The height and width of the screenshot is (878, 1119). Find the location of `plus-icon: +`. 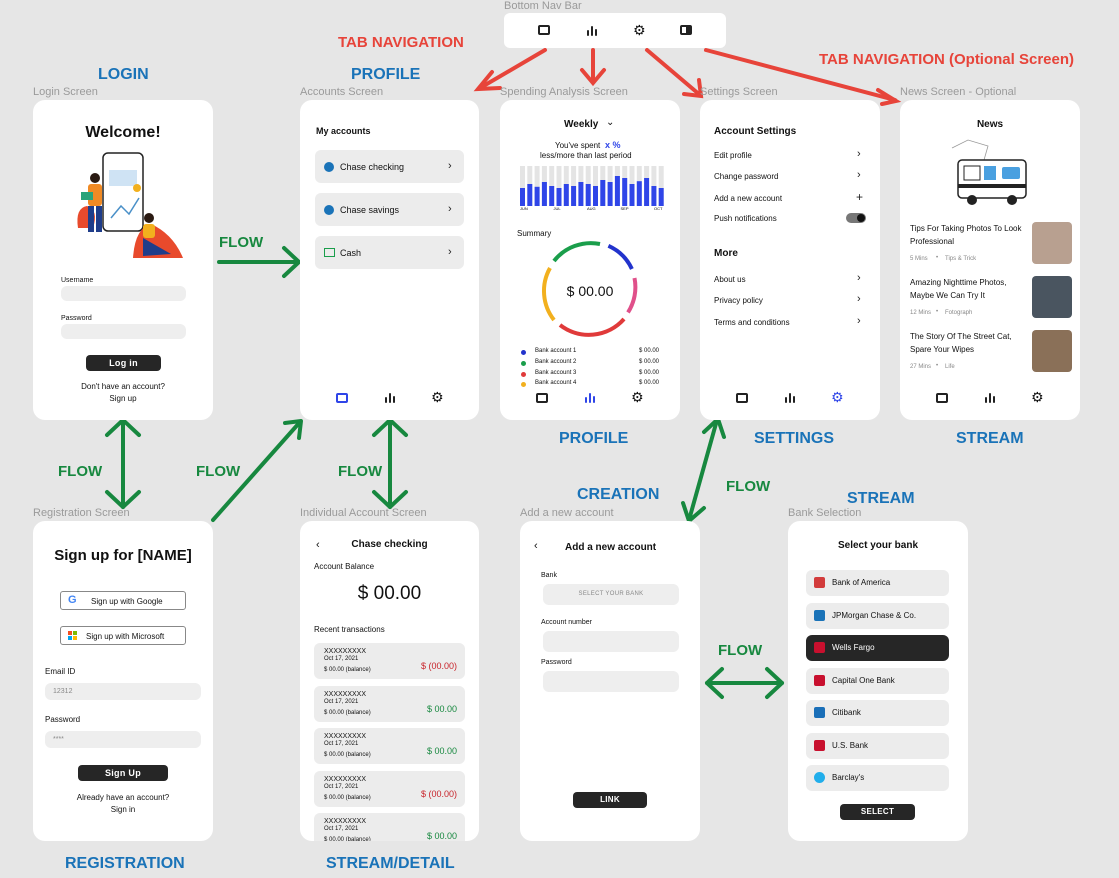

plus-icon: + is located at coordinates (859, 197).